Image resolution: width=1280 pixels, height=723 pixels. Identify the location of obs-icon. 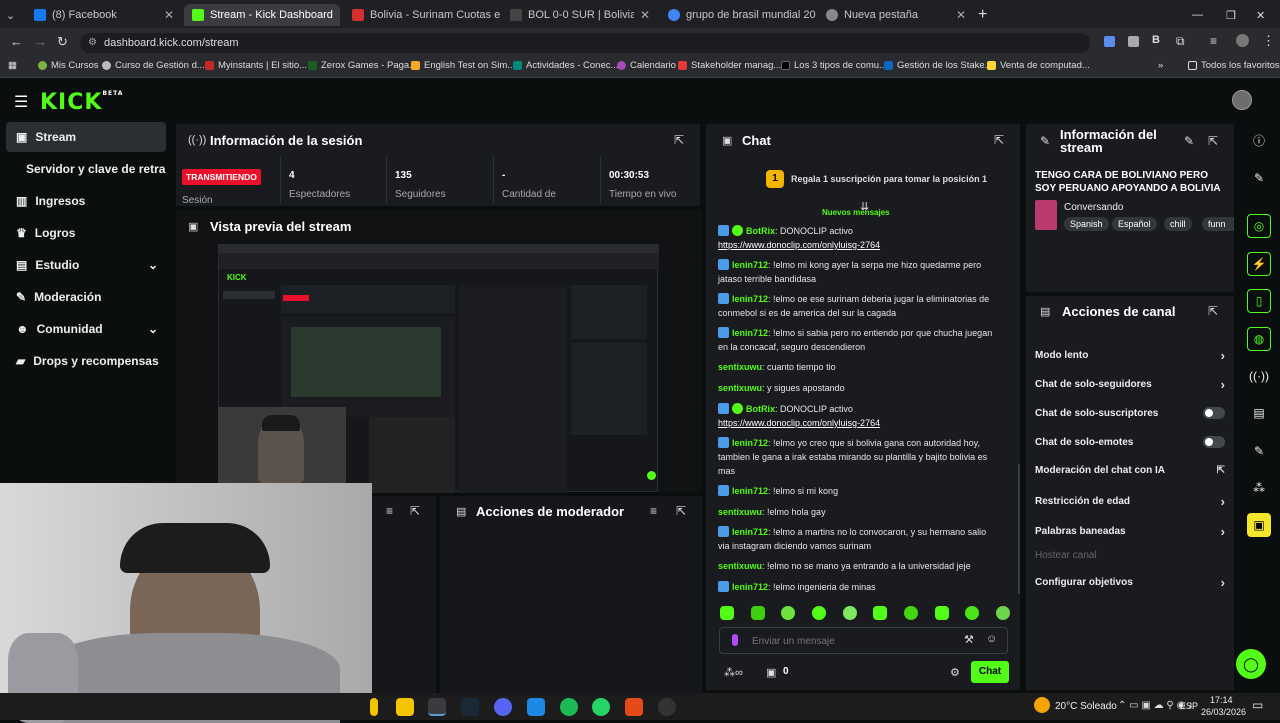
(667, 707).